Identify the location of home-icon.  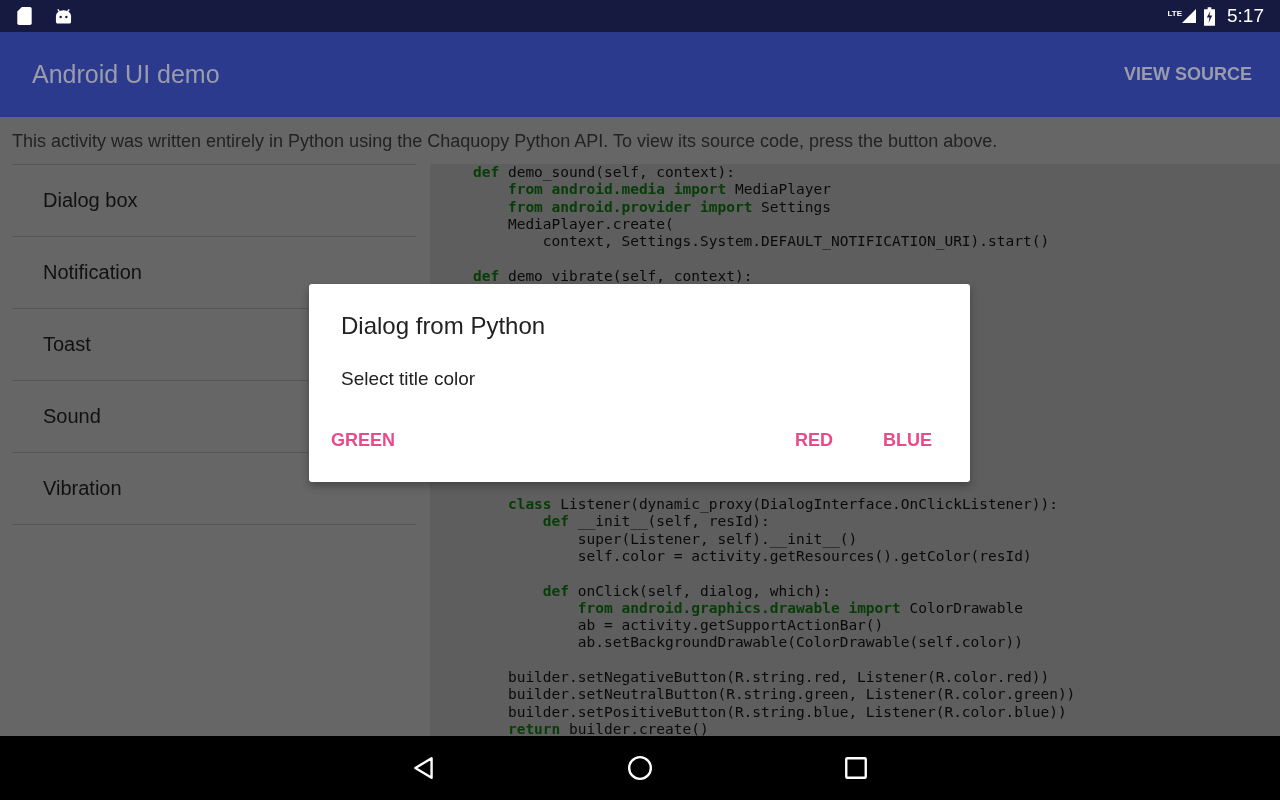
(640, 768).